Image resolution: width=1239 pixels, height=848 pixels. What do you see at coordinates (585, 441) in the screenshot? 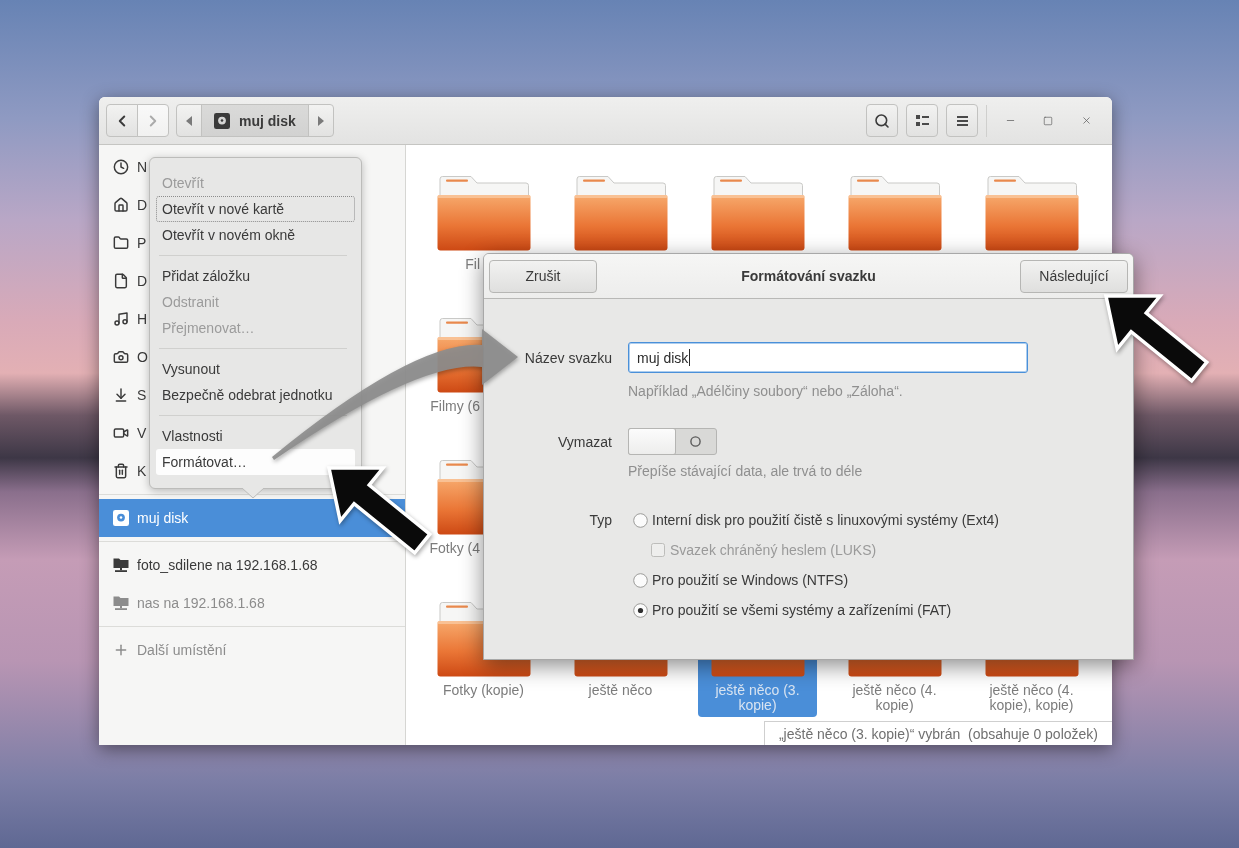
I see `field-label: Vymazat` at bounding box center [585, 441].